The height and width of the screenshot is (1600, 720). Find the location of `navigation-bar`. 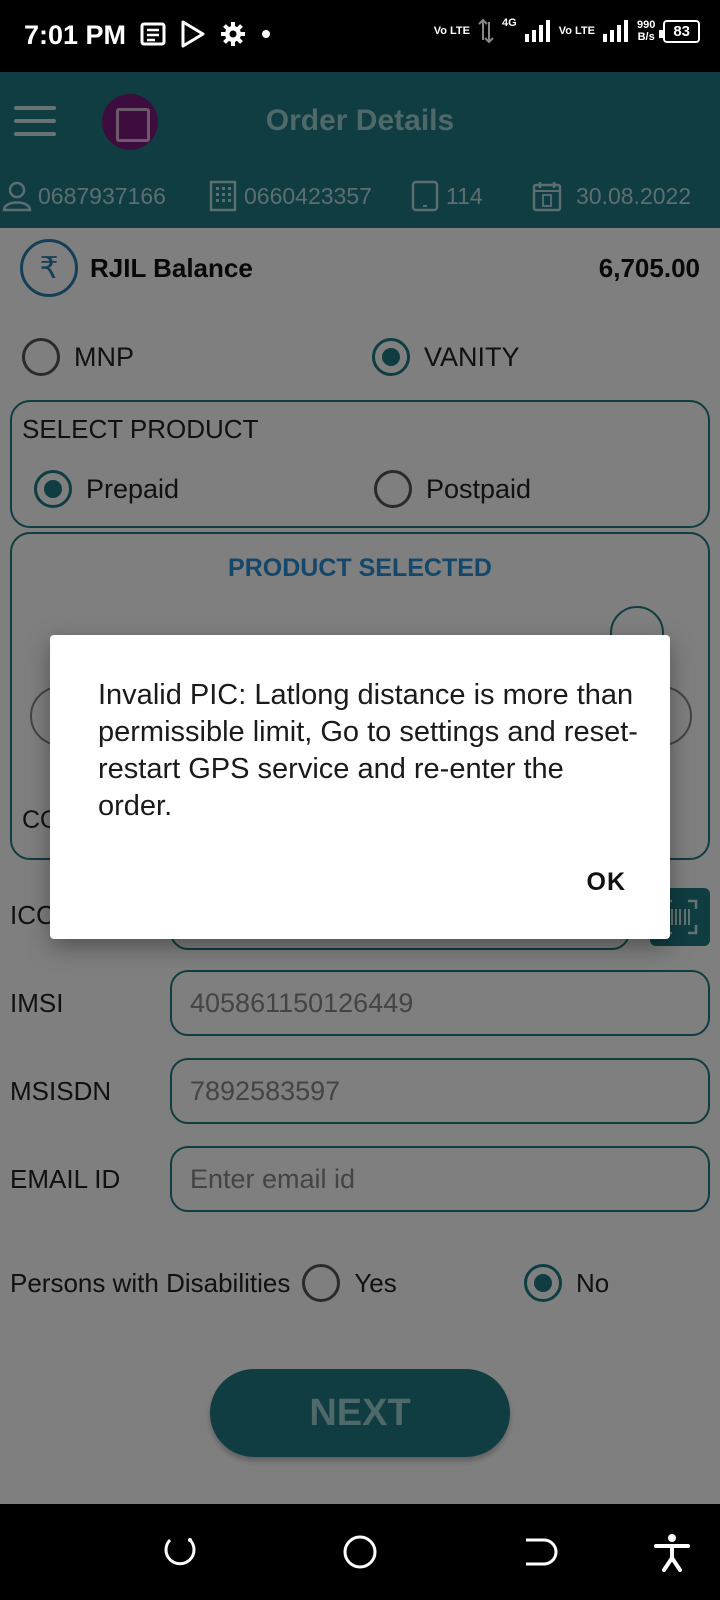

navigation-bar is located at coordinates (360, 1552).